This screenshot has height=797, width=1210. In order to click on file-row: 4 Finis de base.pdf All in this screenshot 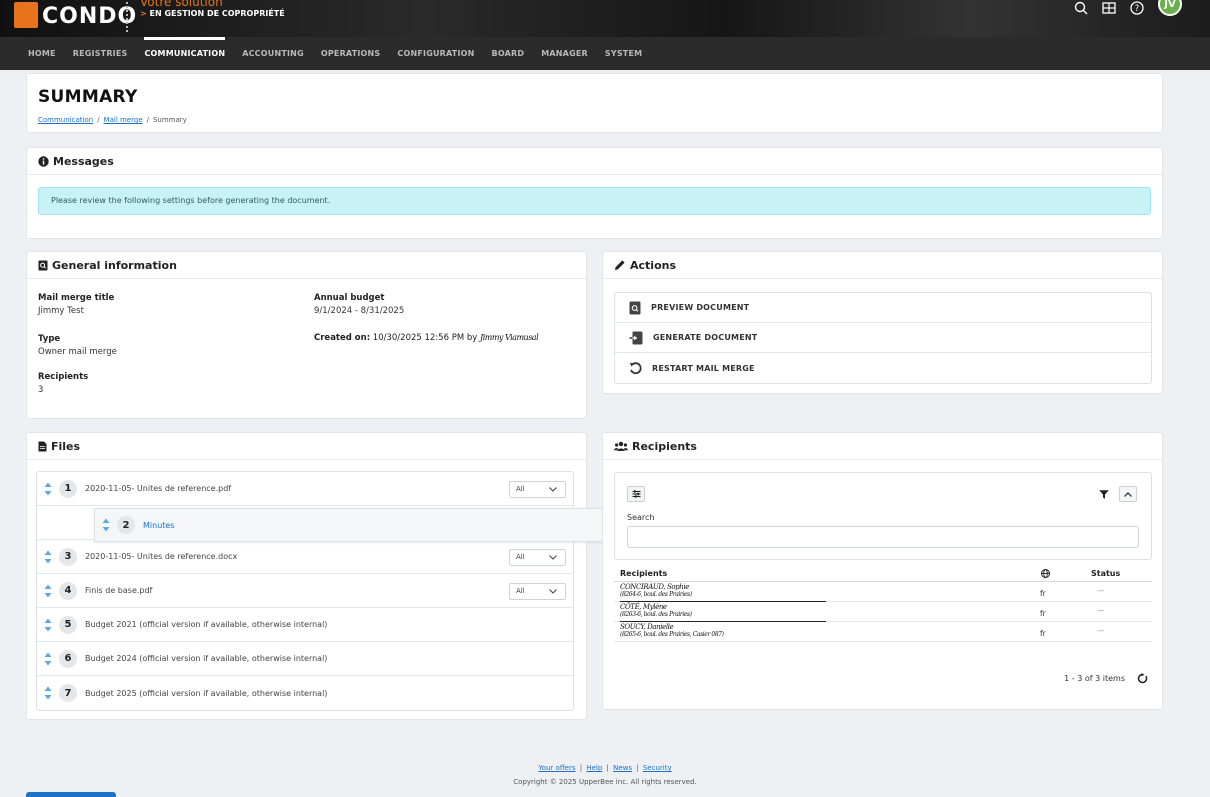, I will do `click(305, 591)`.